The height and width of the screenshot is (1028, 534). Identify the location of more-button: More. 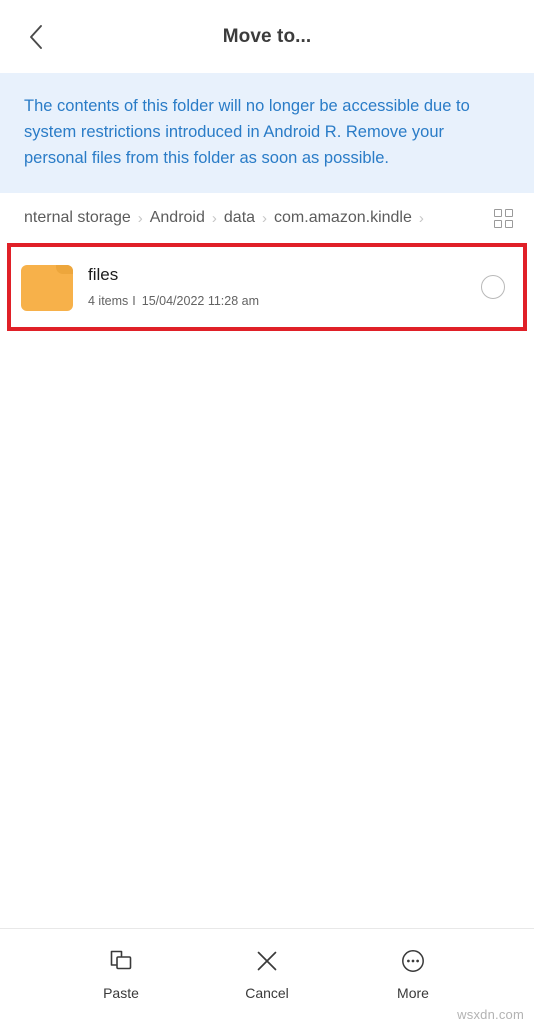
(413, 974).